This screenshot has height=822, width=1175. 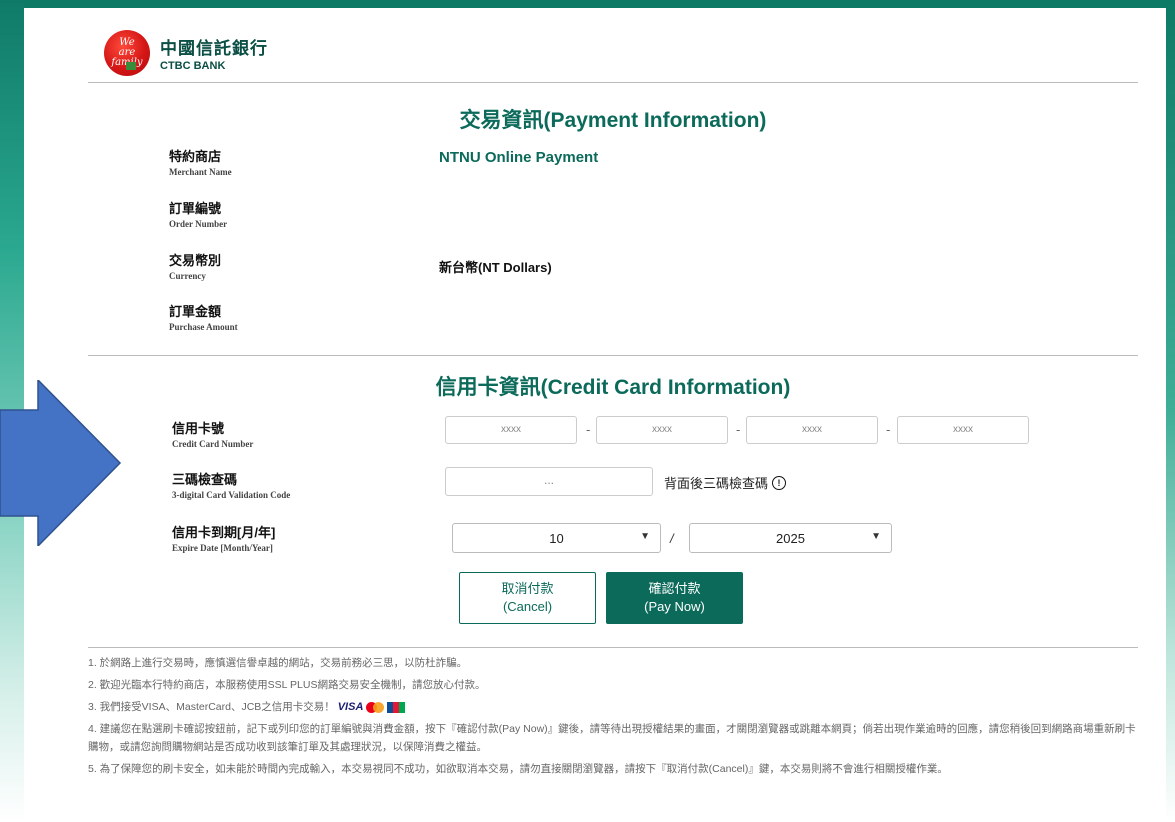 What do you see at coordinates (527, 598) in the screenshot?
I see `cancel-button: 取消付款 (Cancel)` at bounding box center [527, 598].